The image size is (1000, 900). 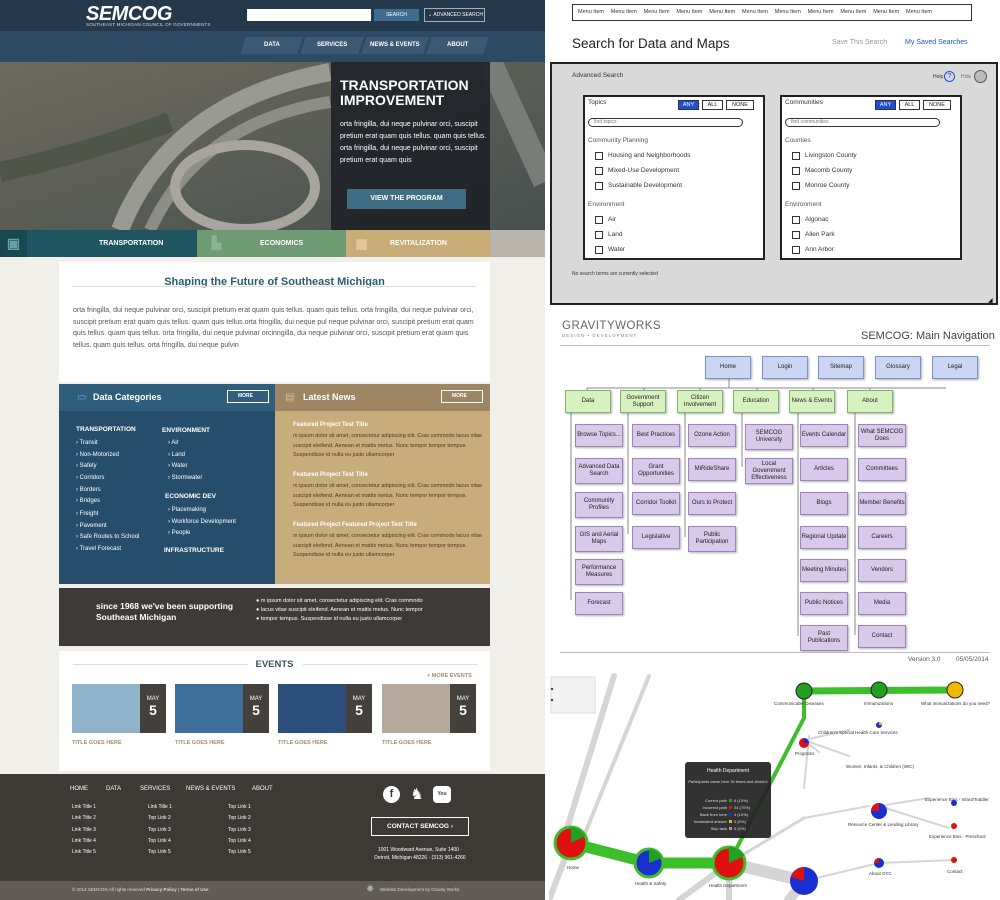 What do you see at coordinates (239, 852) in the screenshot?
I see `footer-link: Top Link 5` at bounding box center [239, 852].